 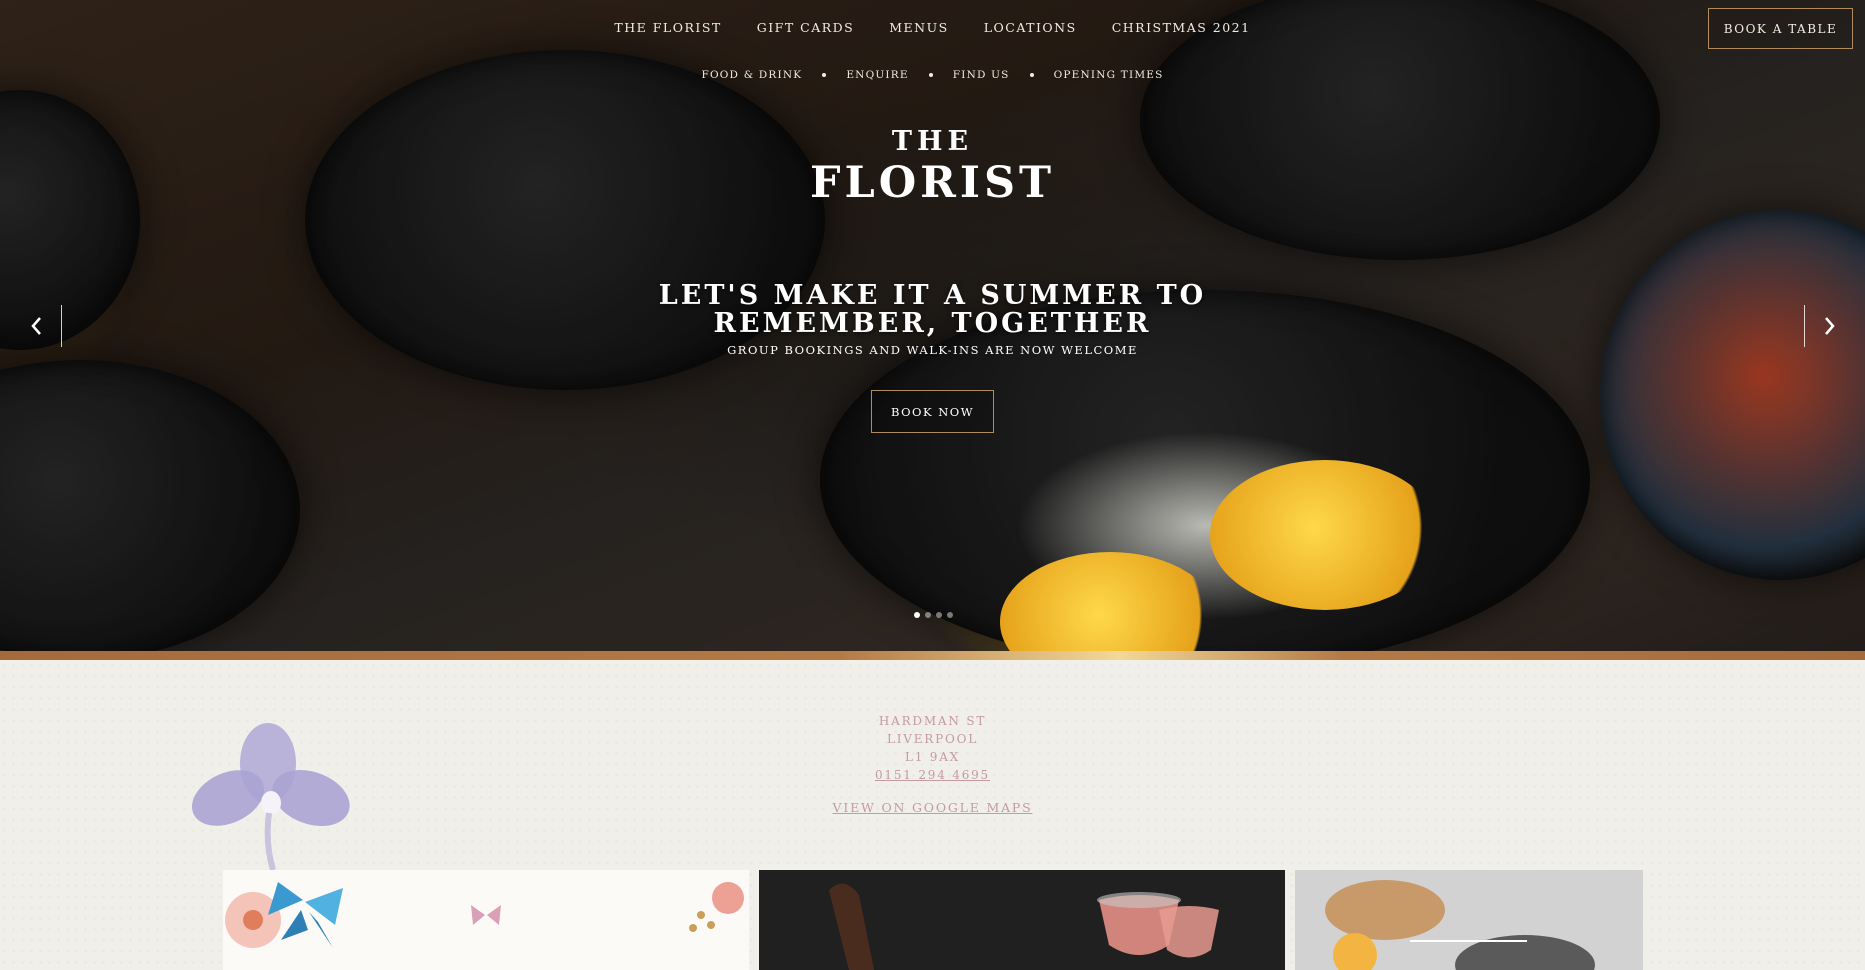 I want to click on promo-card-christmas, so click(x=486, y=920).